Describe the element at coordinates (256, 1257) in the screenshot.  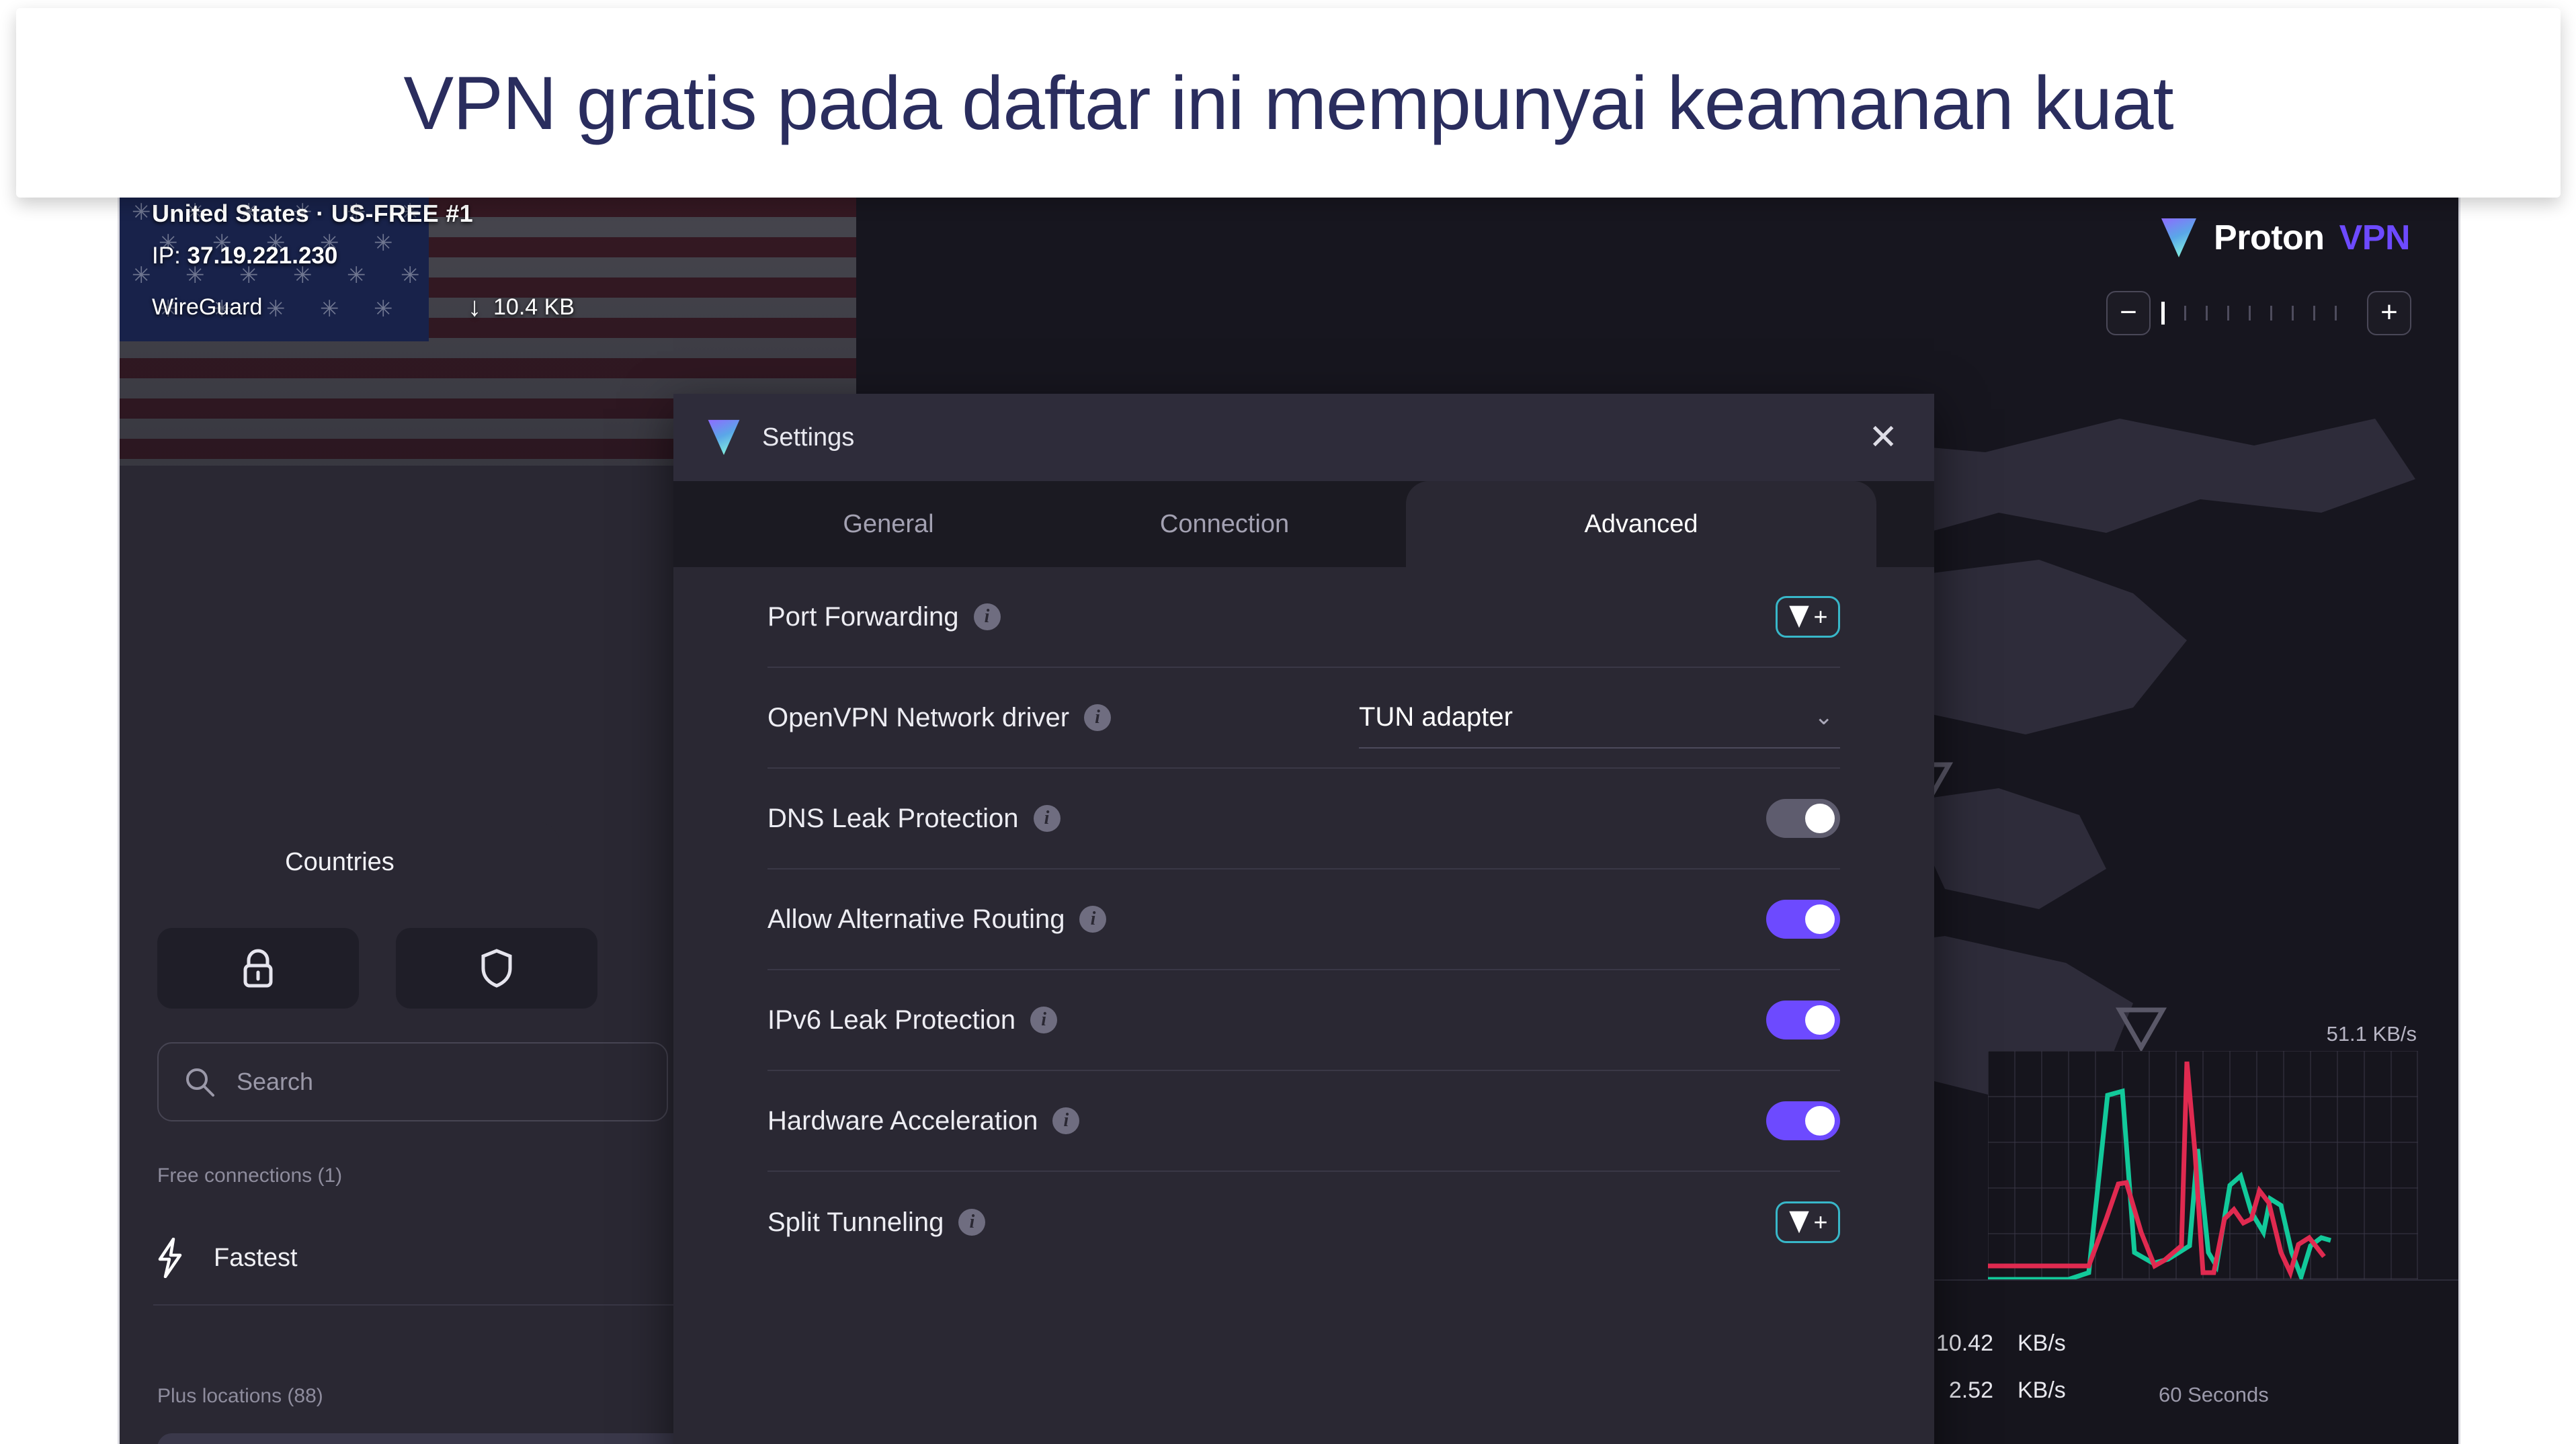
I see `fastest-label: Fastest` at that location.